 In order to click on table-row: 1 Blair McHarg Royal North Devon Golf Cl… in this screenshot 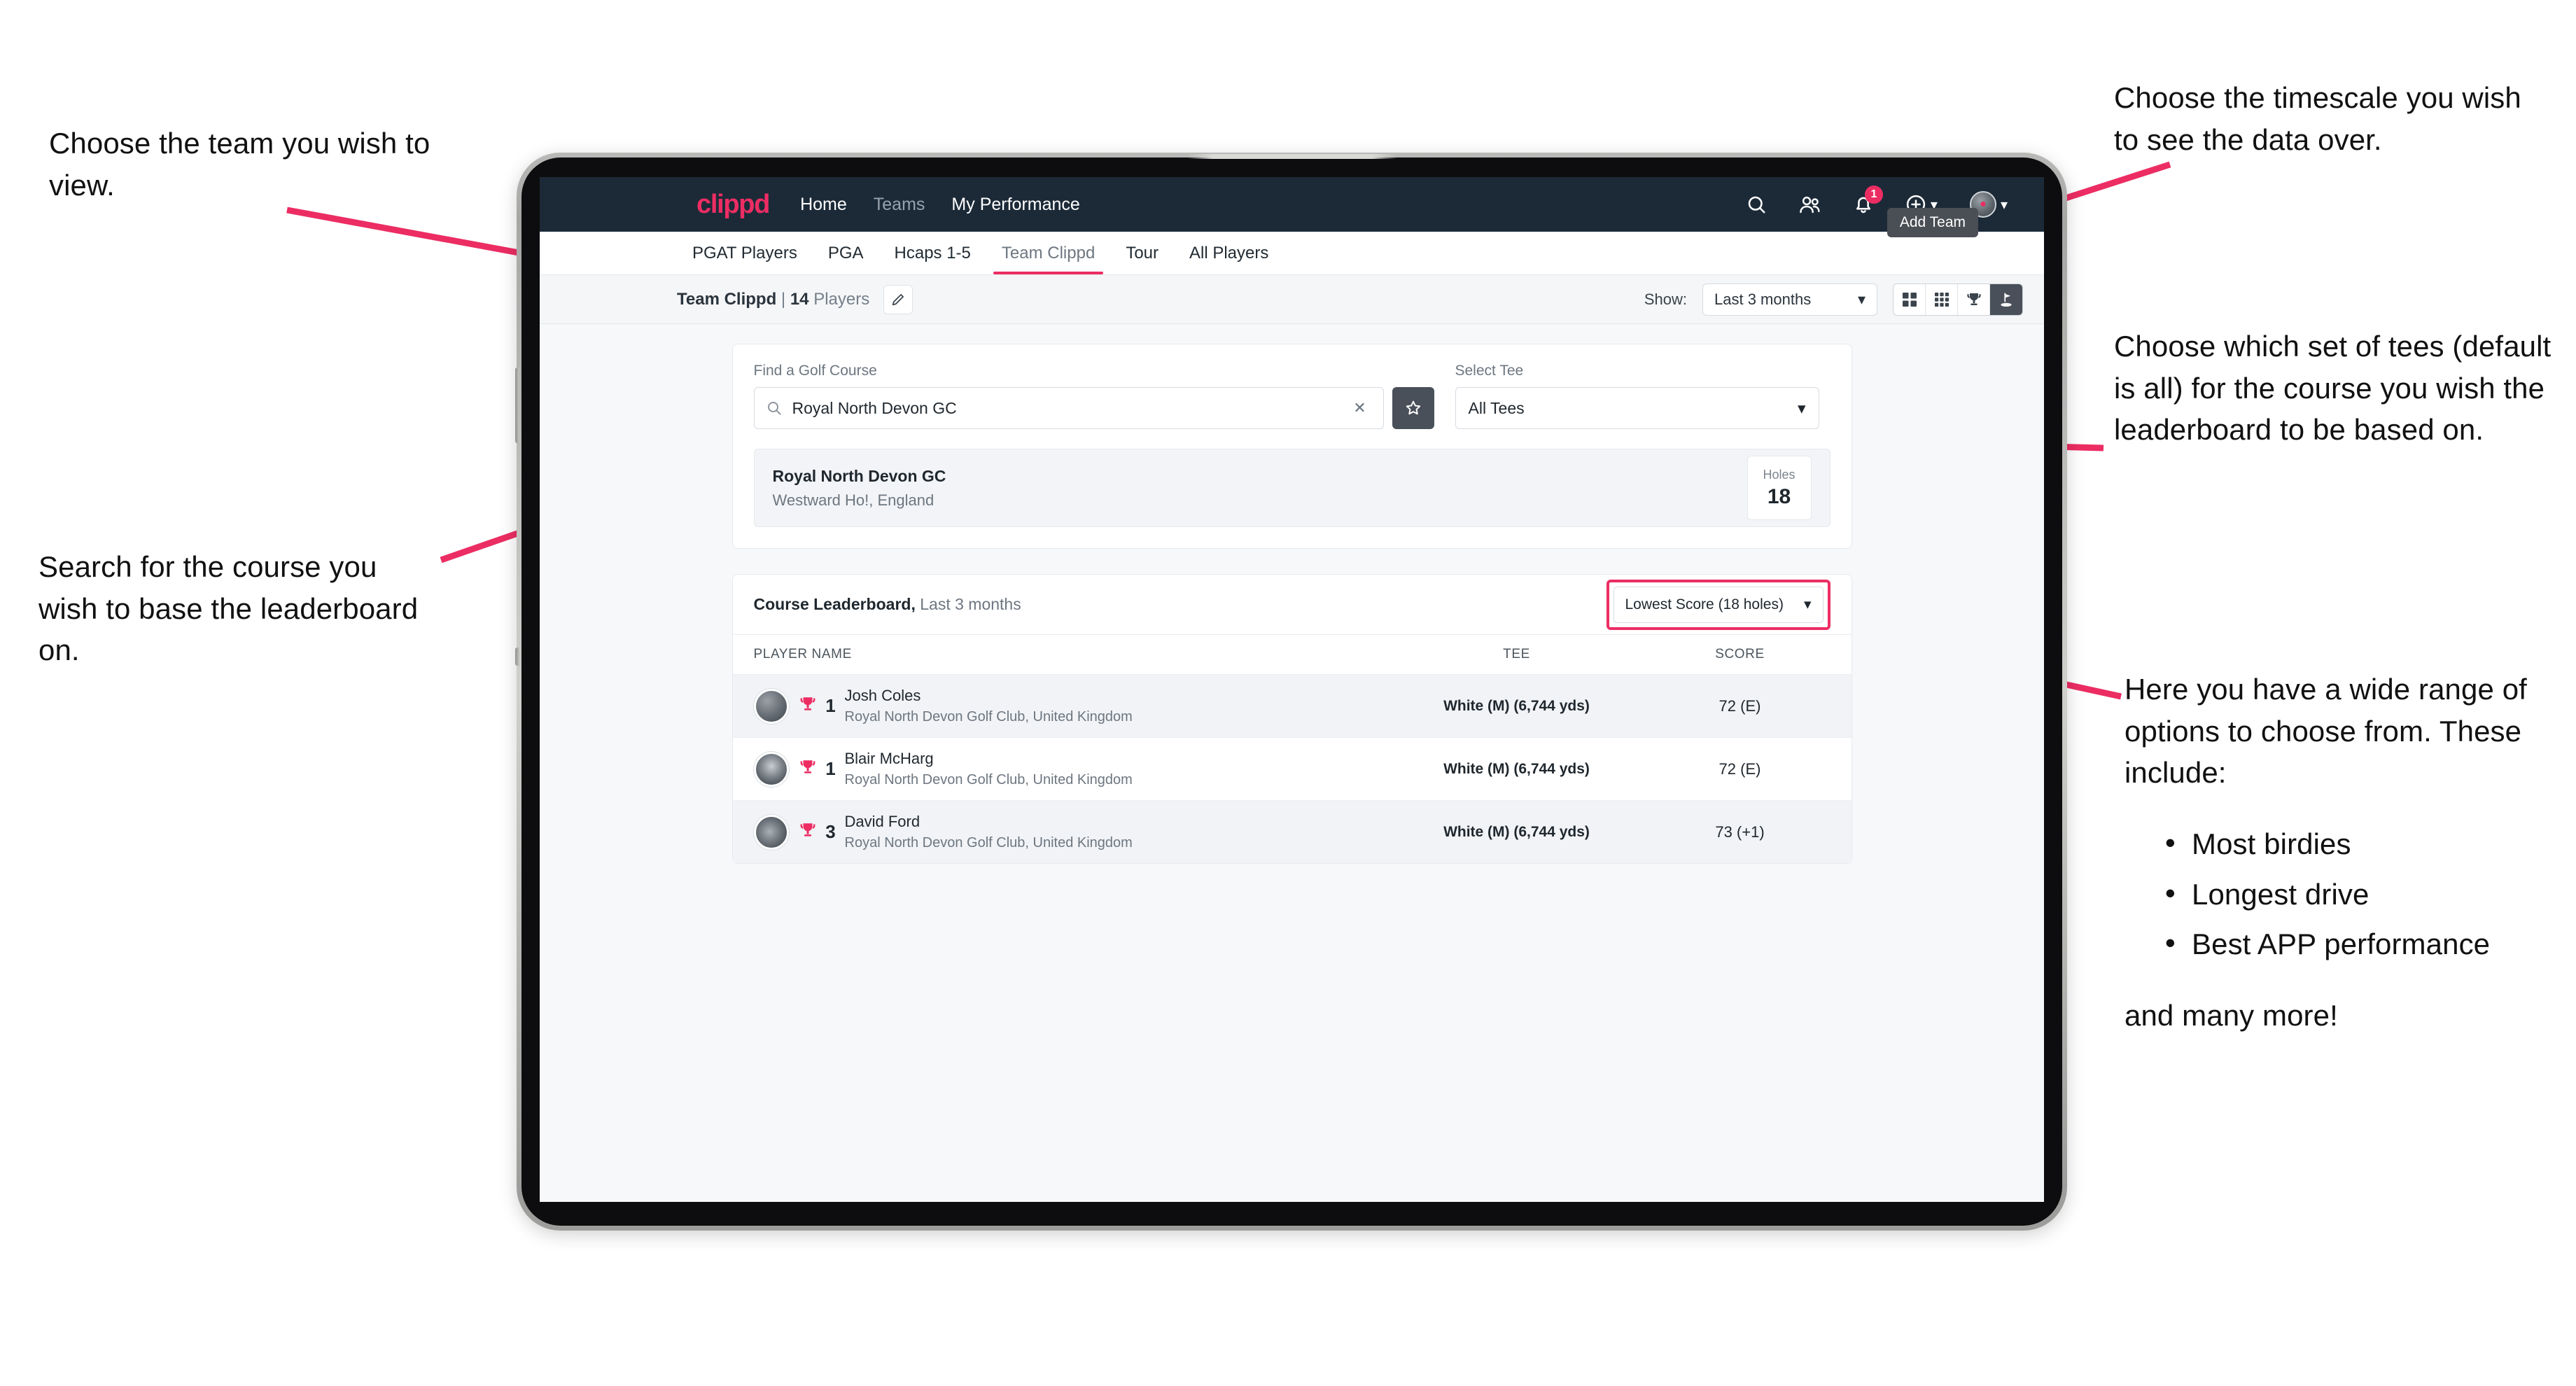, I will do `click(1291, 768)`.